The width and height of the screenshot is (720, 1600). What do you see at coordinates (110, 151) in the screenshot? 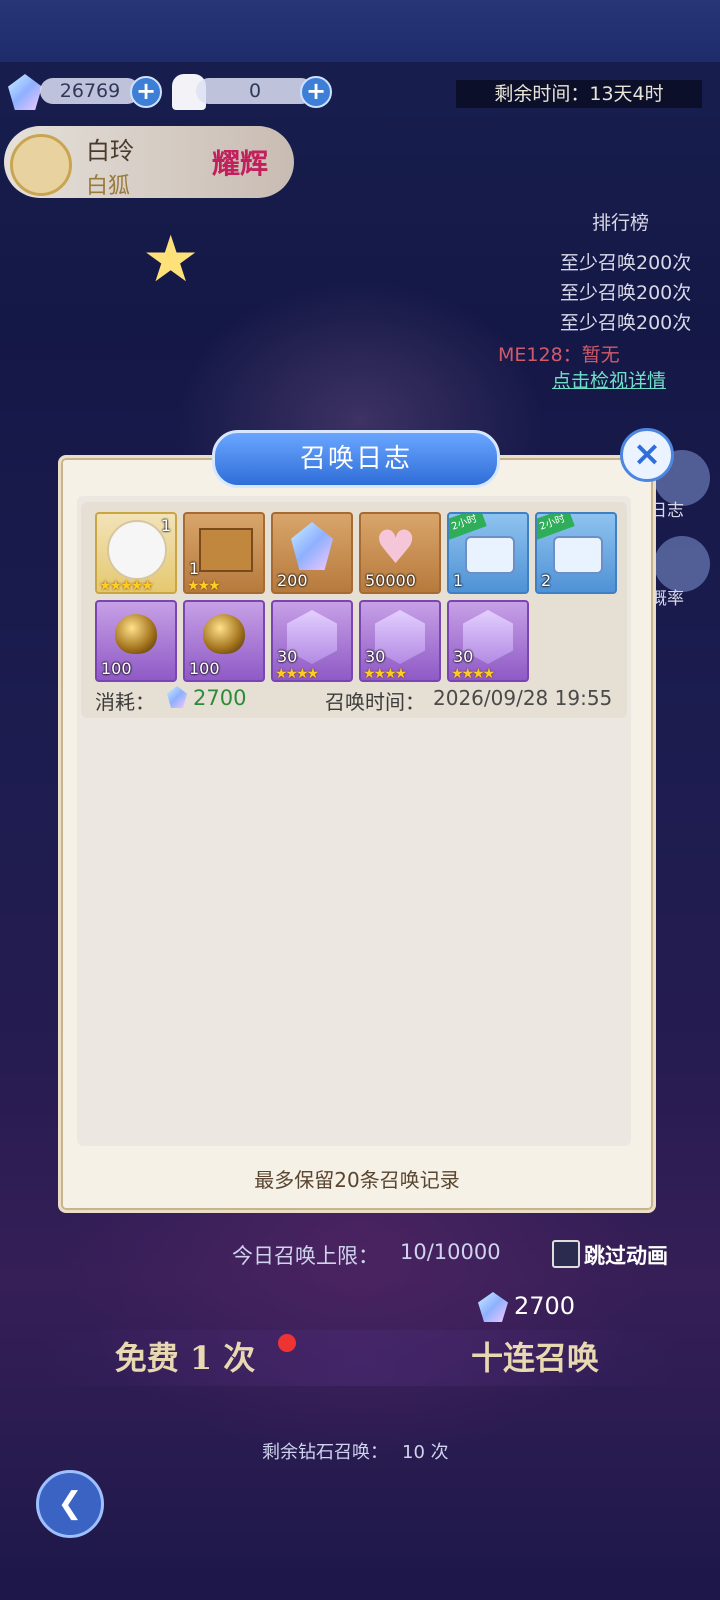
I see `character-name: 白玲` at bounding box center [110, 151].